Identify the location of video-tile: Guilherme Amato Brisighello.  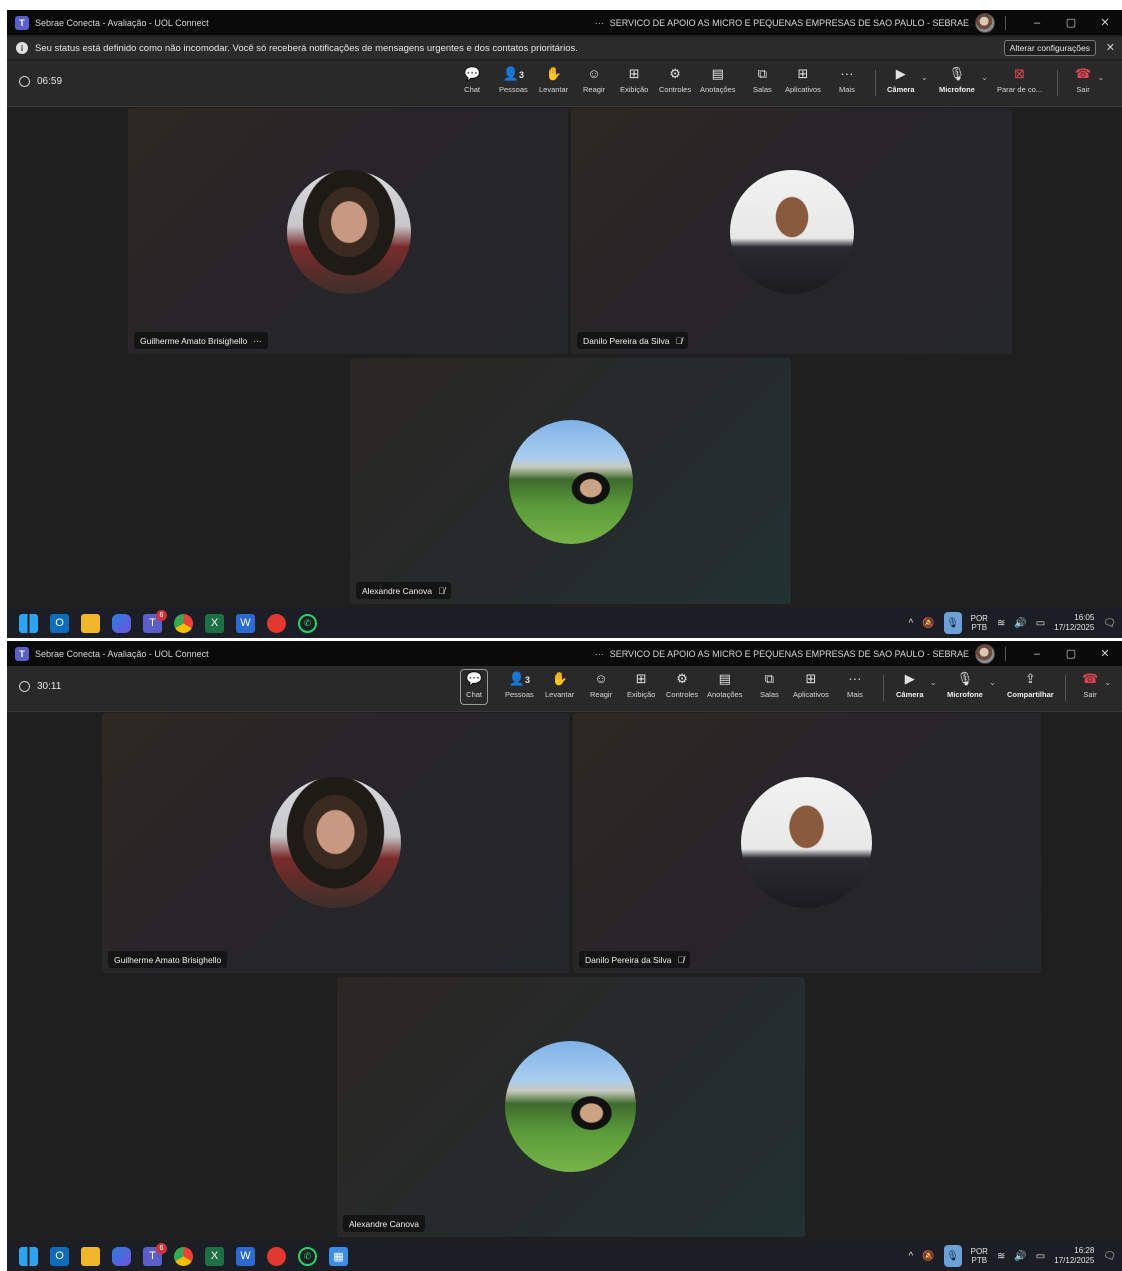
(335, 843).